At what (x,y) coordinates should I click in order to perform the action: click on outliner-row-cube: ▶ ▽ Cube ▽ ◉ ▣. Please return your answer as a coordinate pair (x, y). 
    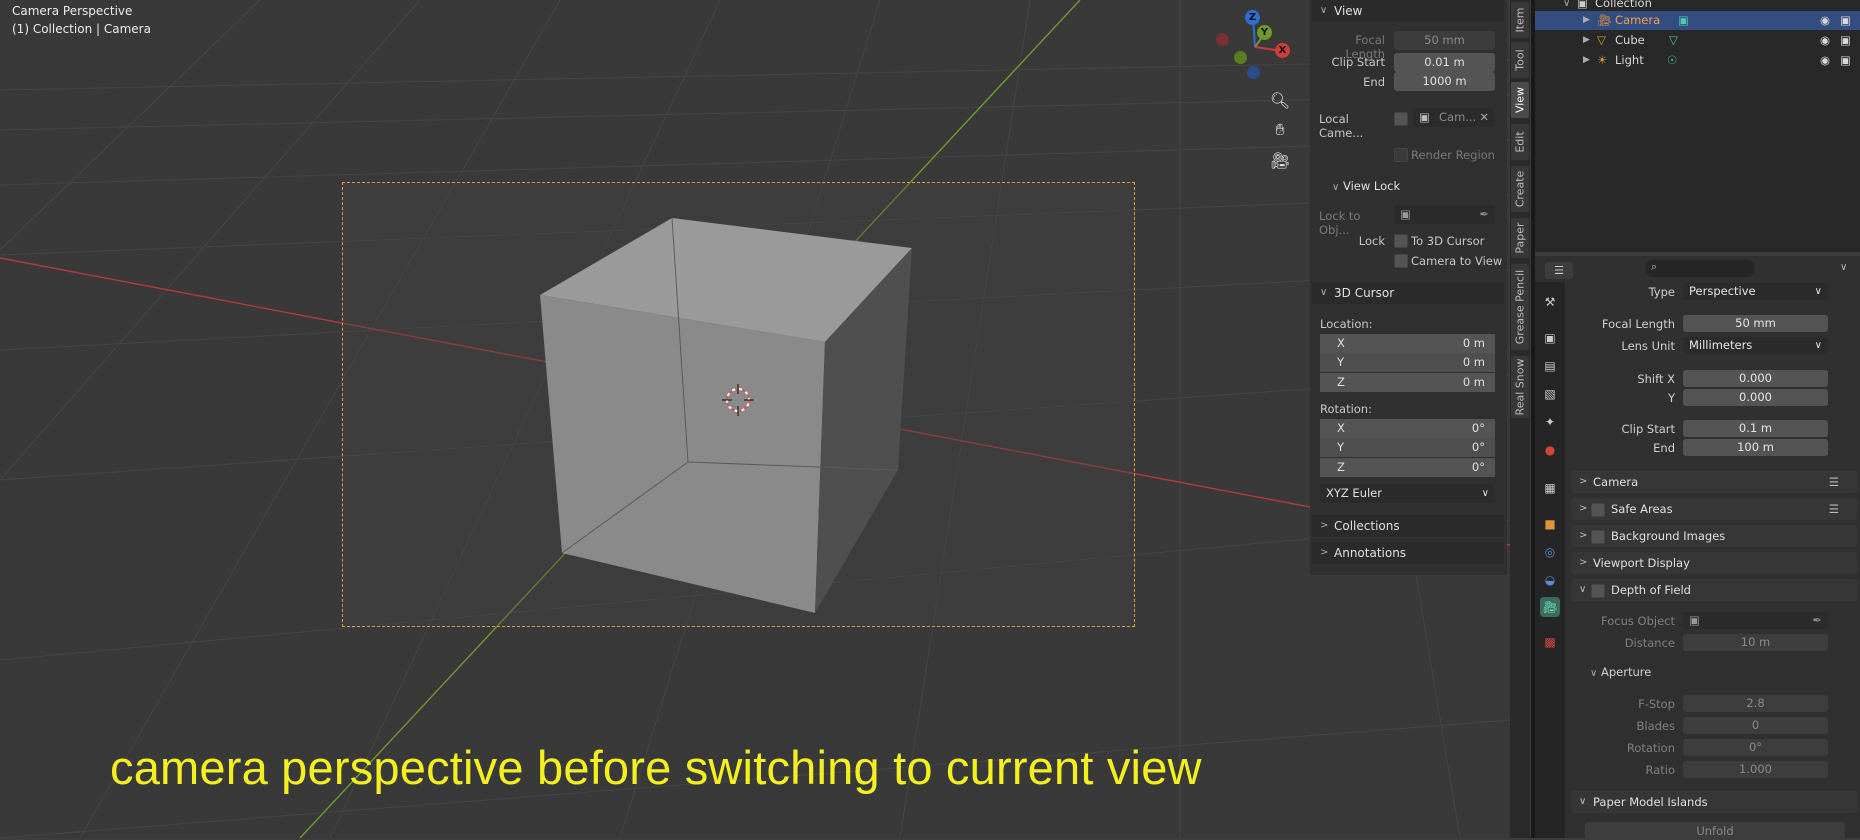
    Looking at the image, I should click on (1697, 40).